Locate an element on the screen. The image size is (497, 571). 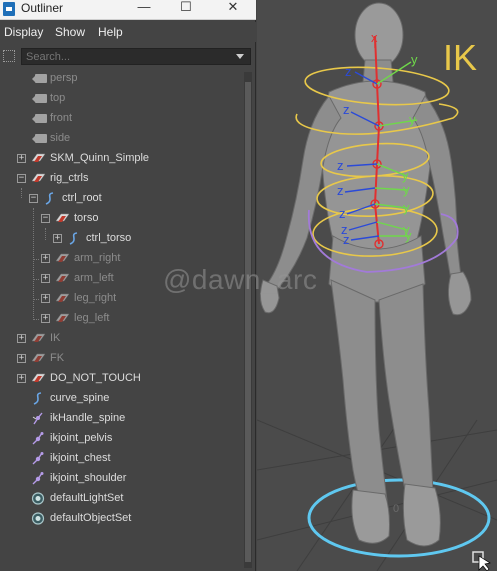
menu-bar: Display Show Help is located at coordinates (128, 32).